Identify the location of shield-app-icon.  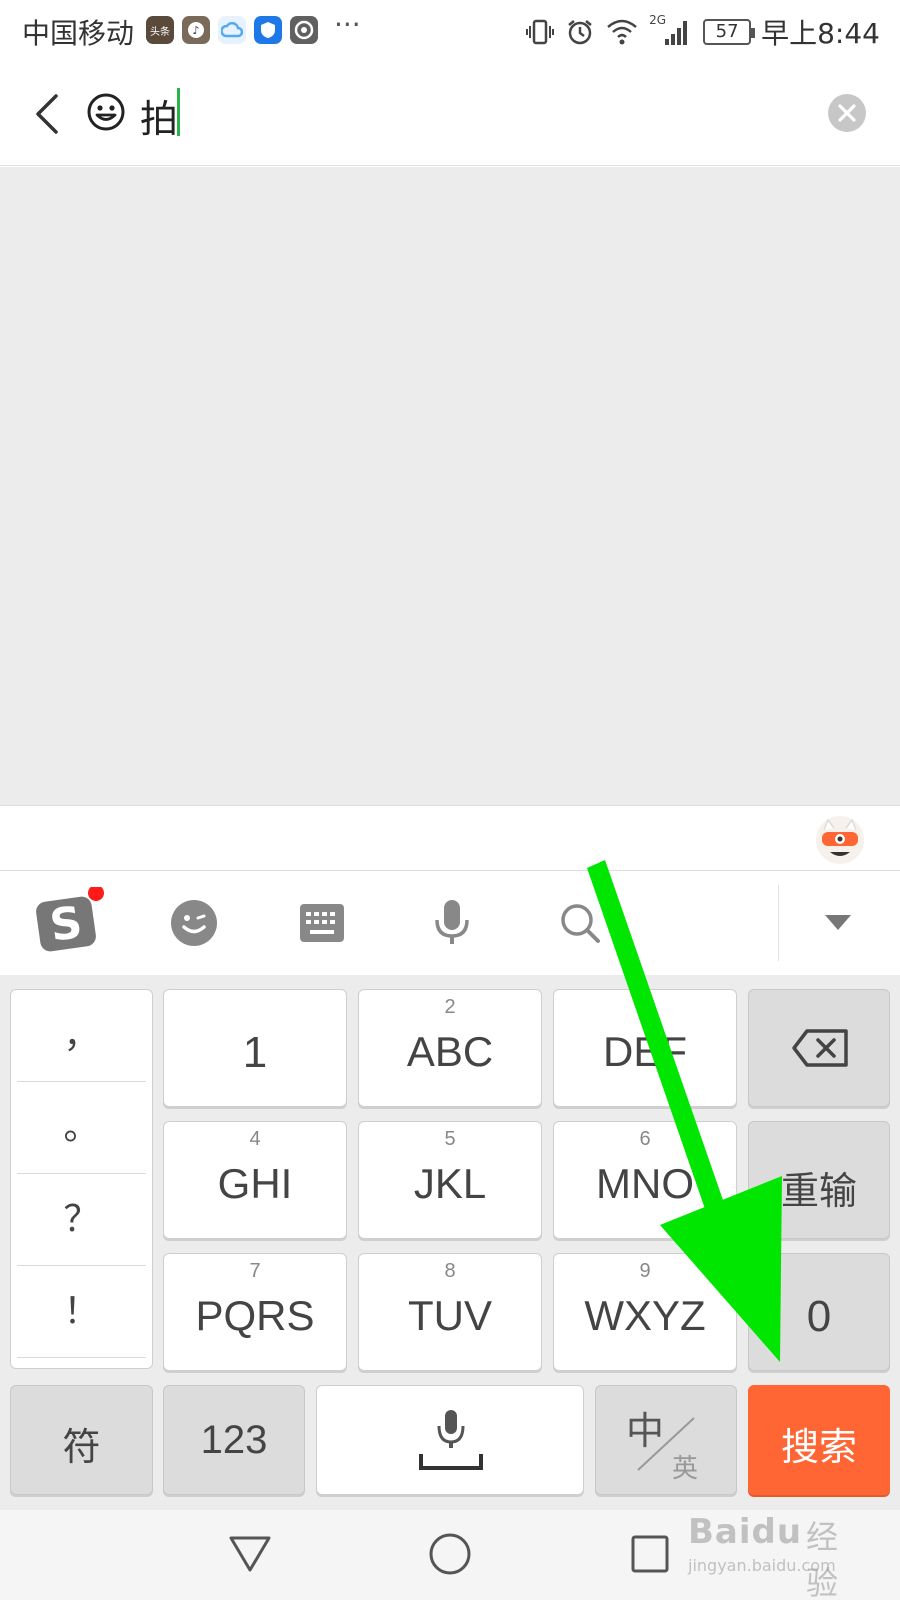
(268, 30).